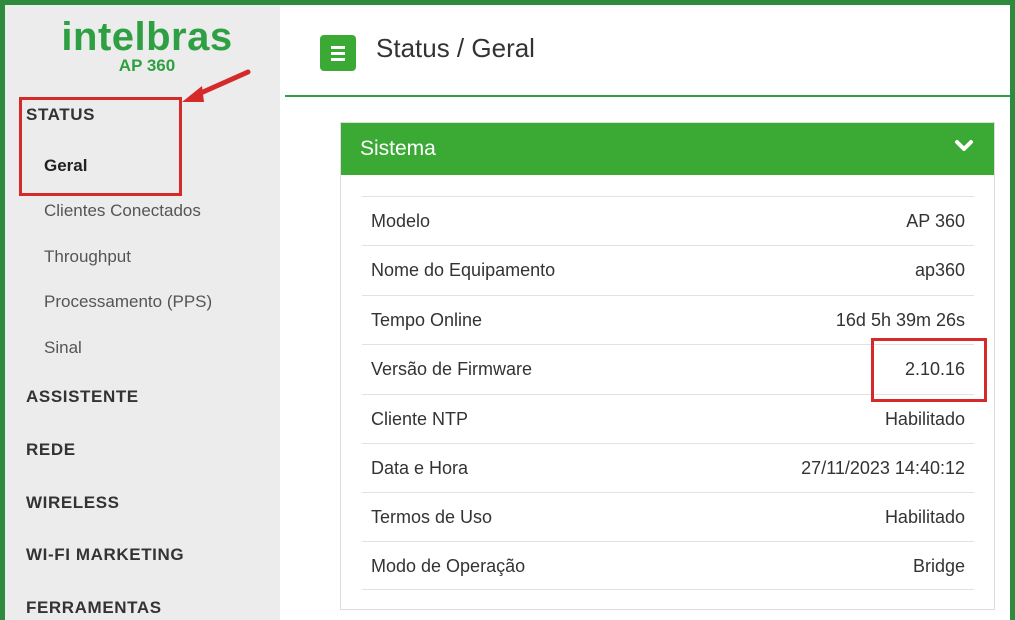  I want to click on page-header: Status / Geral, so click(647, 51).